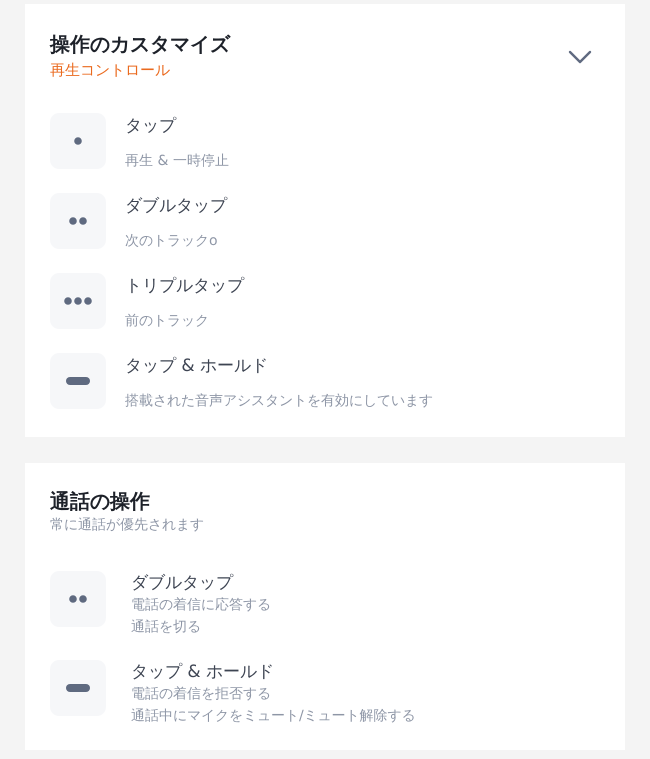 This screenshot has height=759, width=650. What do you see at coordinates (100, 501) in the screenshot?
I see `section-title: 通話の操作` at bounding box center [100, 501].